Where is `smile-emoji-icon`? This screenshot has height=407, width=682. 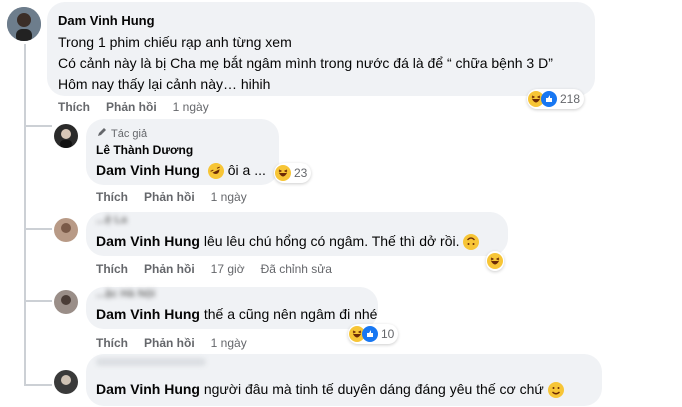 smile-emoji-icon is located at coordinates (555, 390).